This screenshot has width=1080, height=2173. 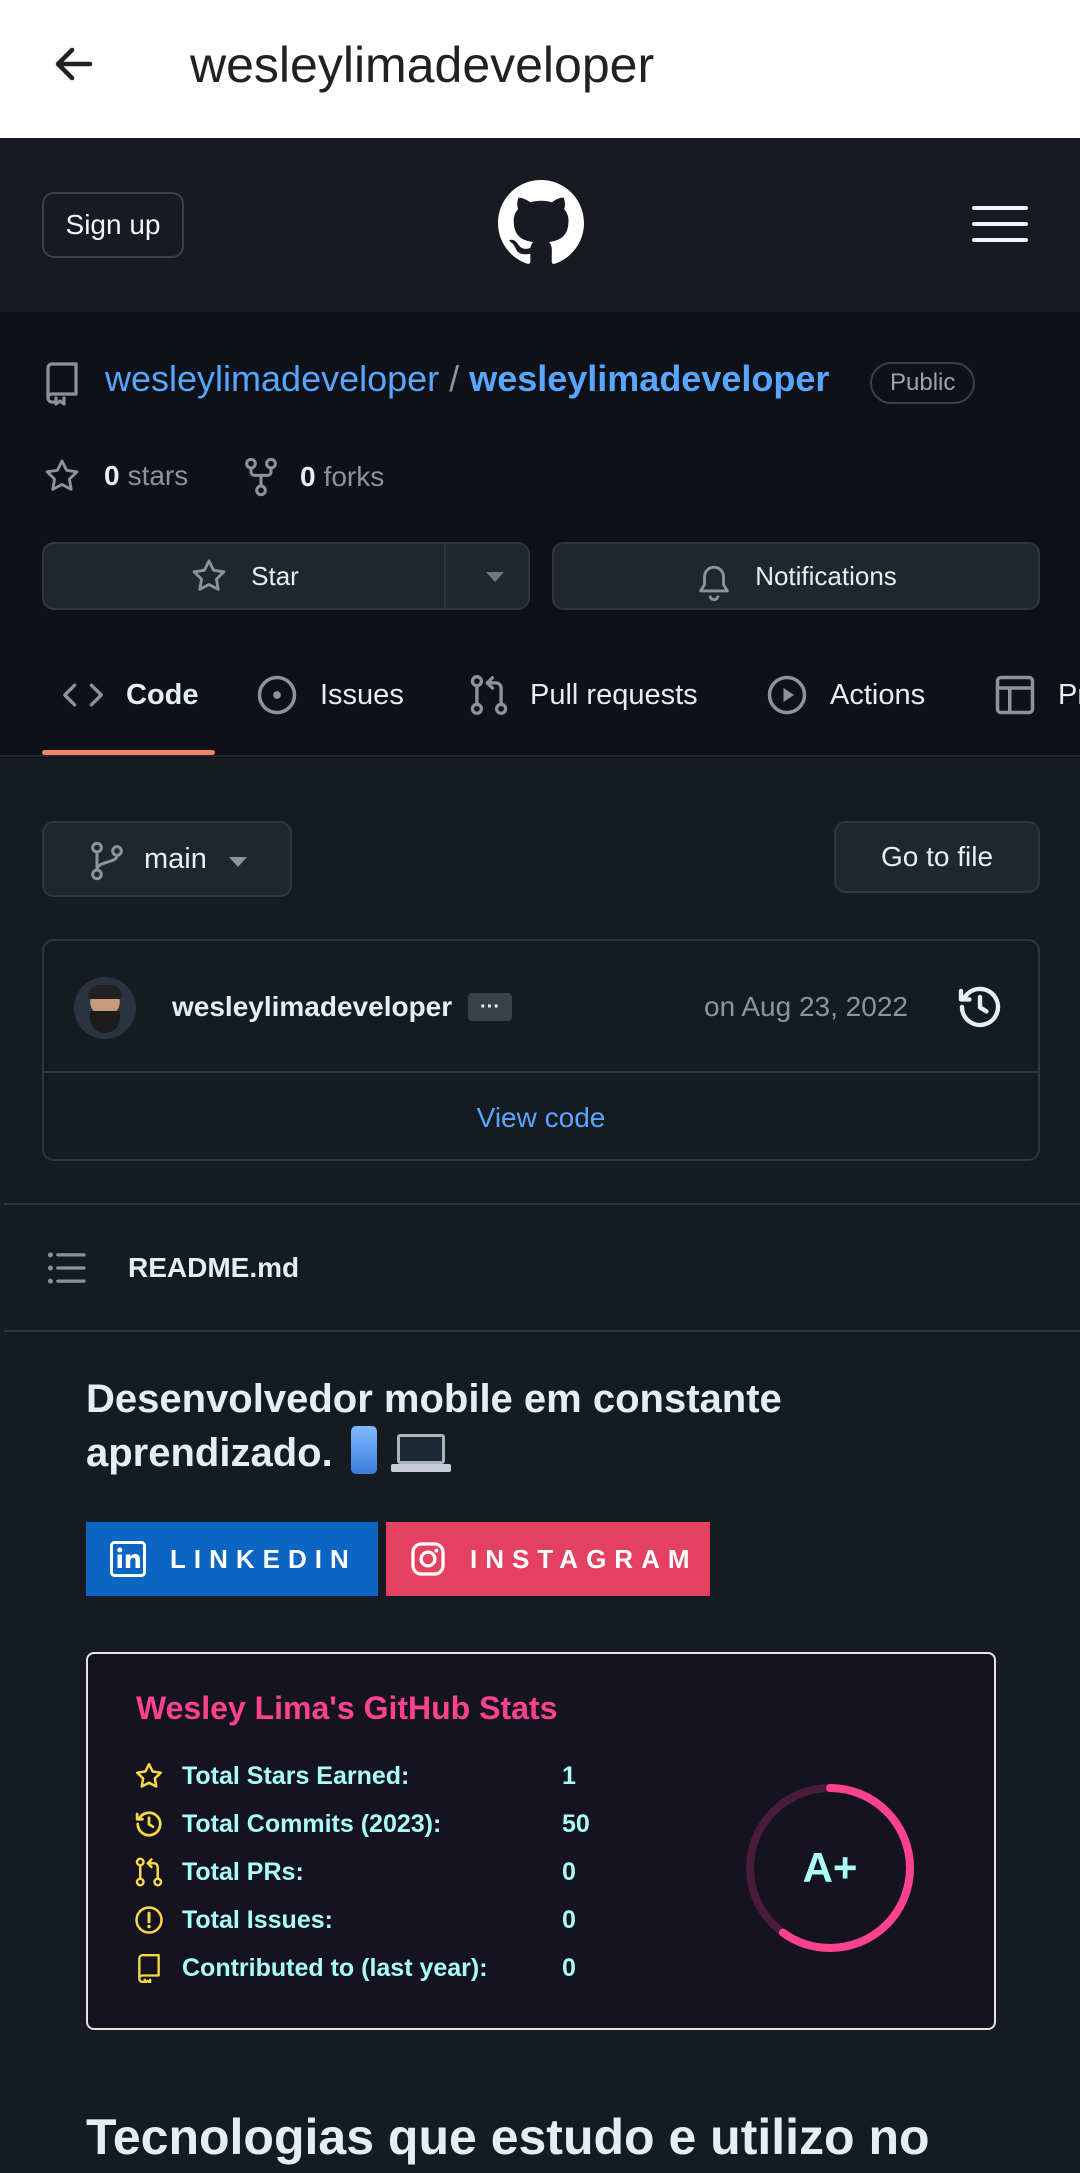 What do you see at coordinates (107, 861) in the screenshot?
I see `git-branch-icon` at bounding box center [107, 861].